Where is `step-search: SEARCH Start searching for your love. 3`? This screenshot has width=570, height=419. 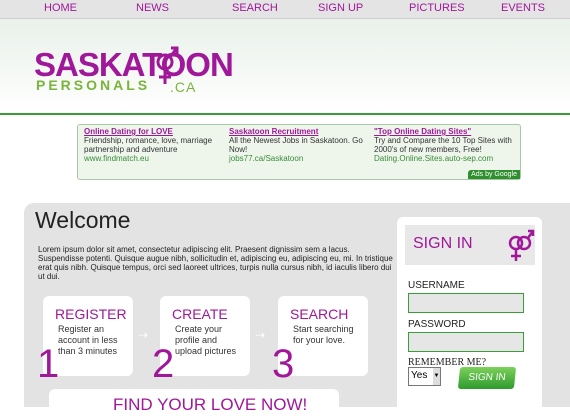
step-search: SEARCH Start searching for your love. 3 is located at coordinates (320, 340).